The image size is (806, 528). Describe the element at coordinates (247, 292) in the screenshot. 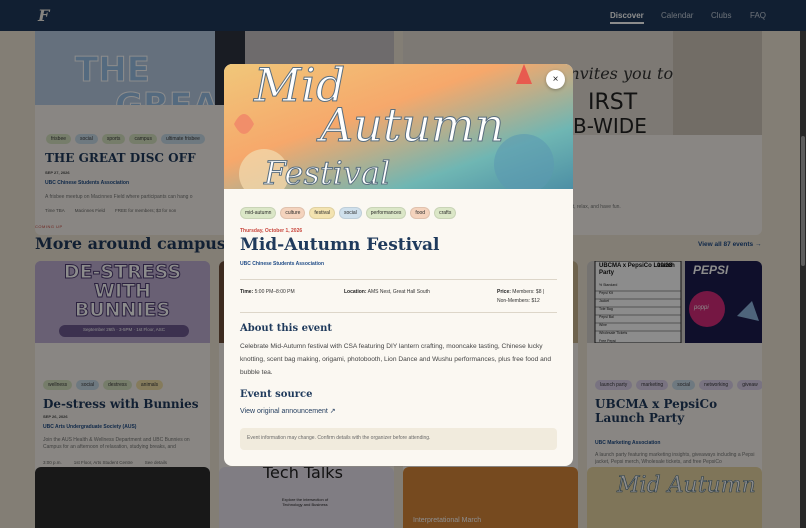

I see `time-label: Time:` at that location.